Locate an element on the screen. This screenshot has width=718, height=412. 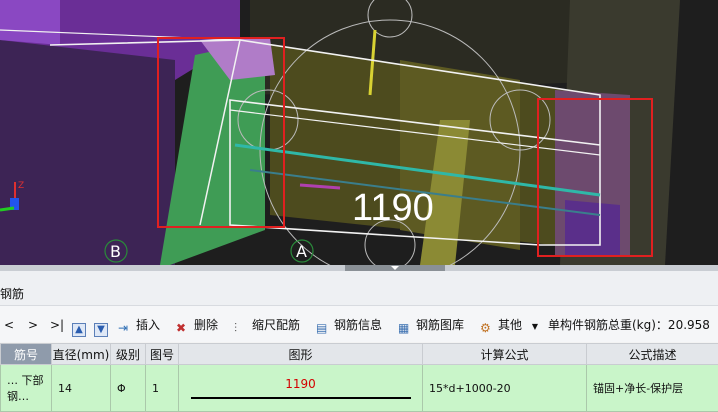
insert-label: 插入 is located at coordinates (148, 325).